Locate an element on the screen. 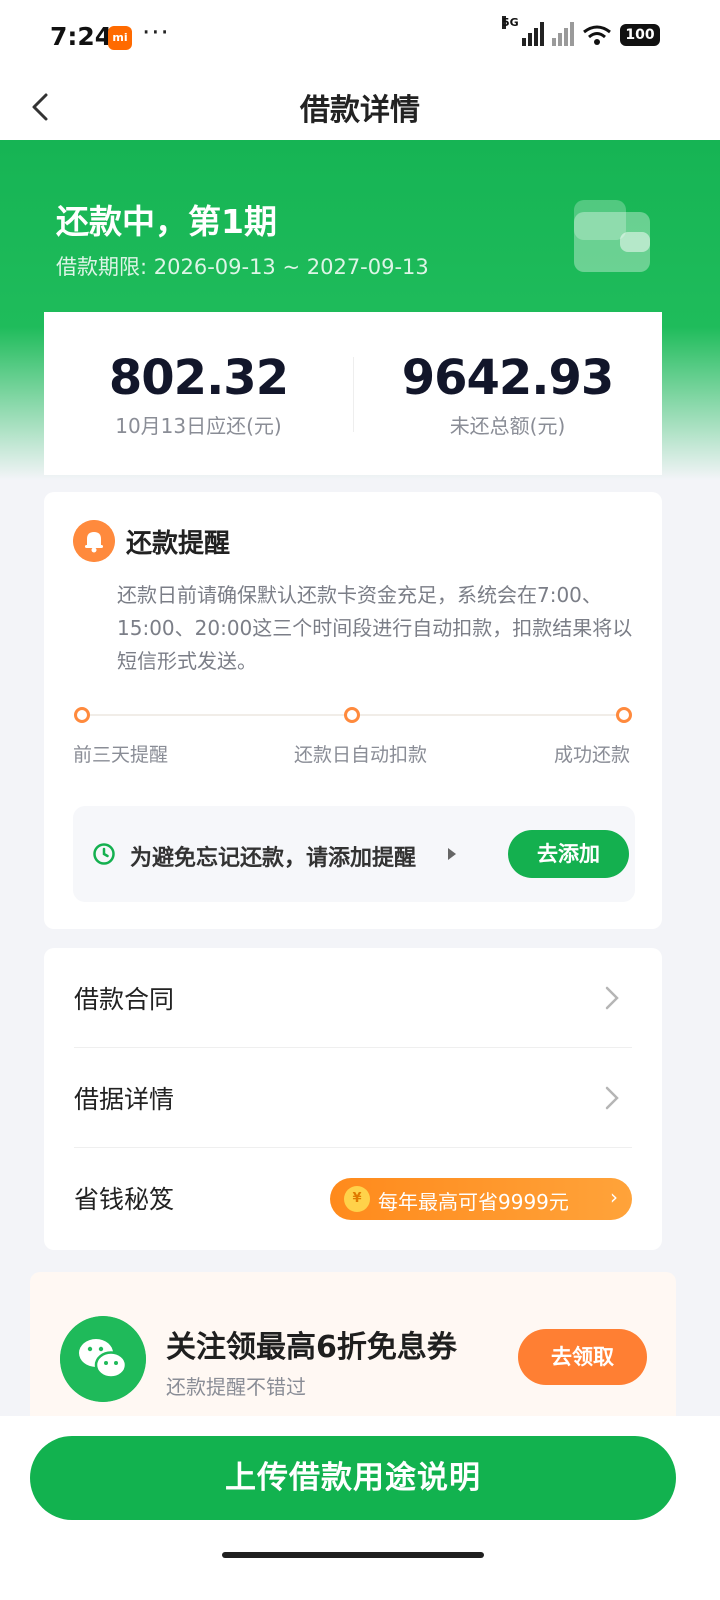 The width and height of the screenshot is (720, 1600). bell-icon is located at coordinates (94, 541).